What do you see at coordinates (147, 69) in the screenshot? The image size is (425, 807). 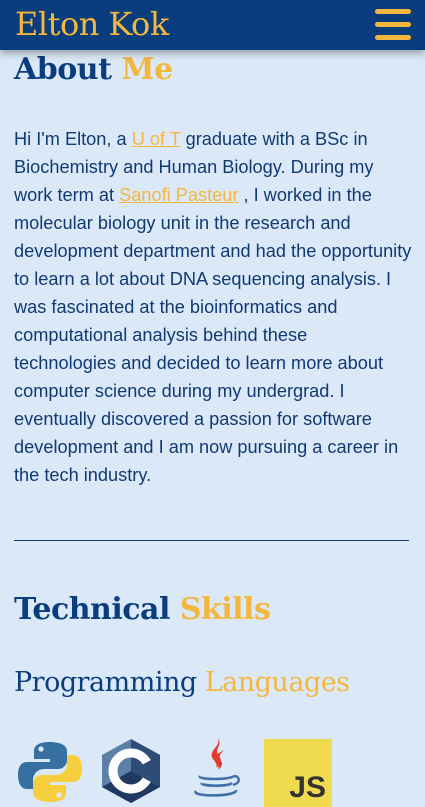 I see `about-heading-accent: Me` at bounding box center [147, 69].